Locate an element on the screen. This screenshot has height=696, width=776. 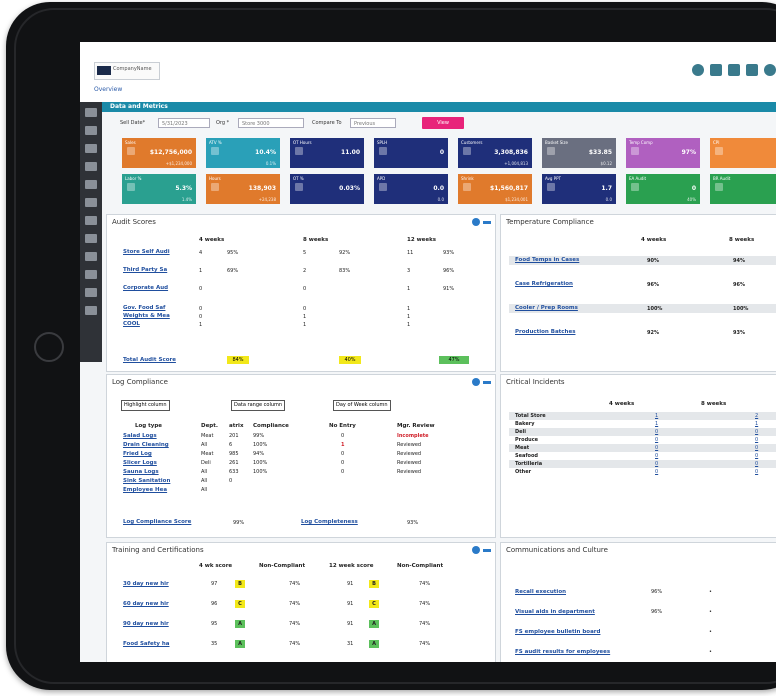
log-row-link: Sink Sanitation is located at coordinates (146, 481).